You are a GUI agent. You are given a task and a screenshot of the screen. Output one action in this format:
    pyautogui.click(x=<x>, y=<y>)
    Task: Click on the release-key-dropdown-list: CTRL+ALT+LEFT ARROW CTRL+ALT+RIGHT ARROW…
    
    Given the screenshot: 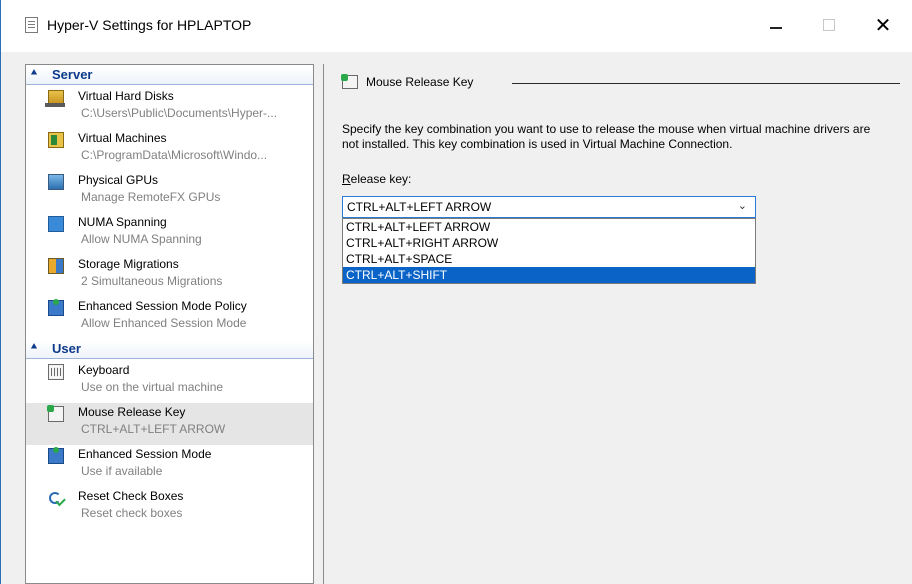 What is the action you would take?
    pyautogui.click(x=549, y=251)
    